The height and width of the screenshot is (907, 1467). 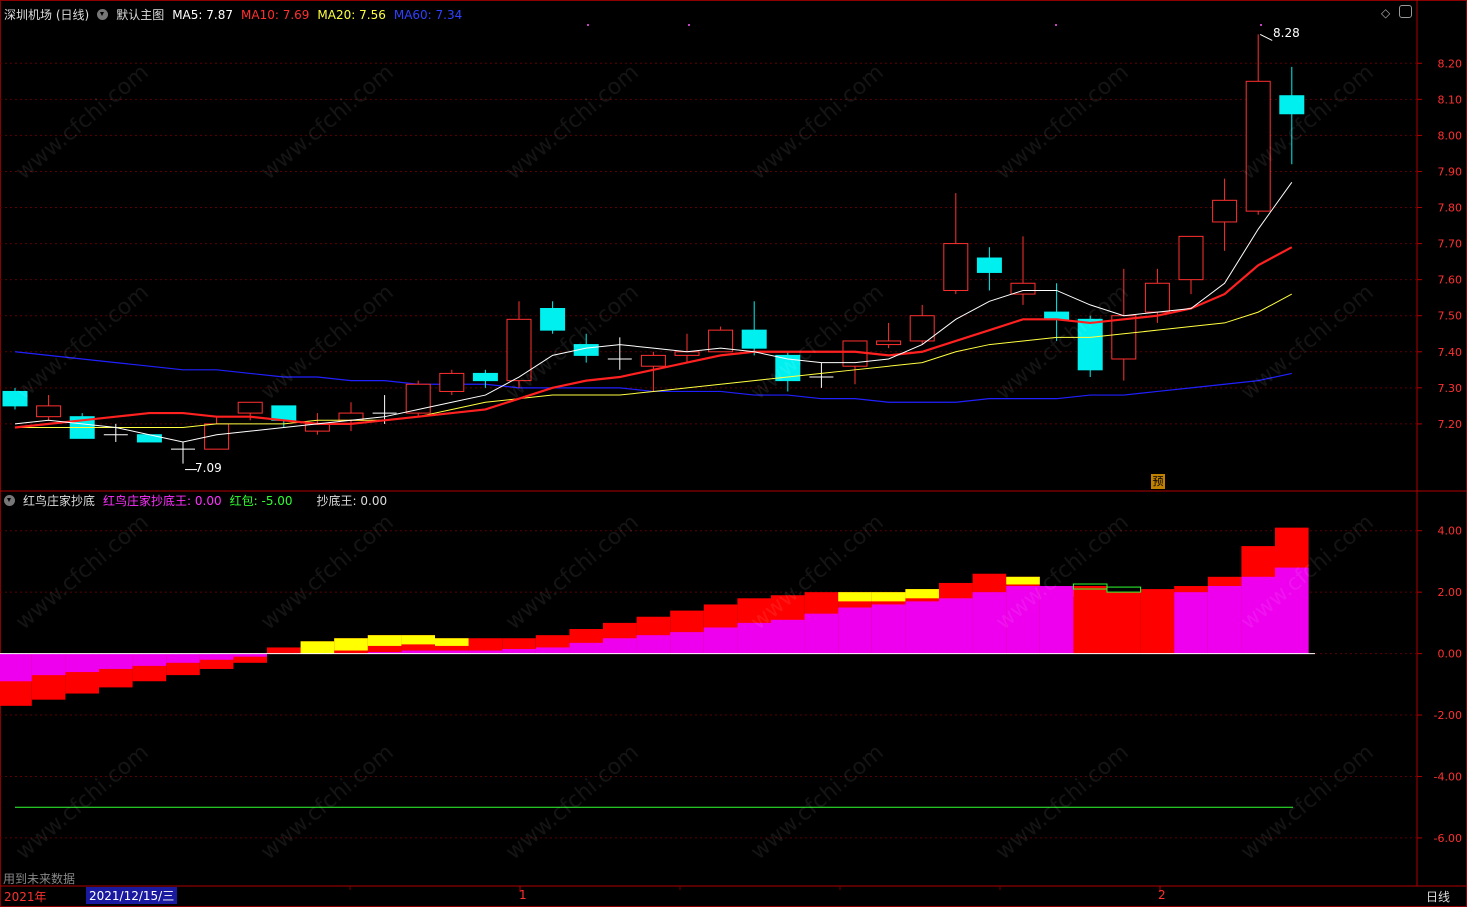 I want to click on date-cursor: 2021/12/15/三, so click(x=132, y=895).